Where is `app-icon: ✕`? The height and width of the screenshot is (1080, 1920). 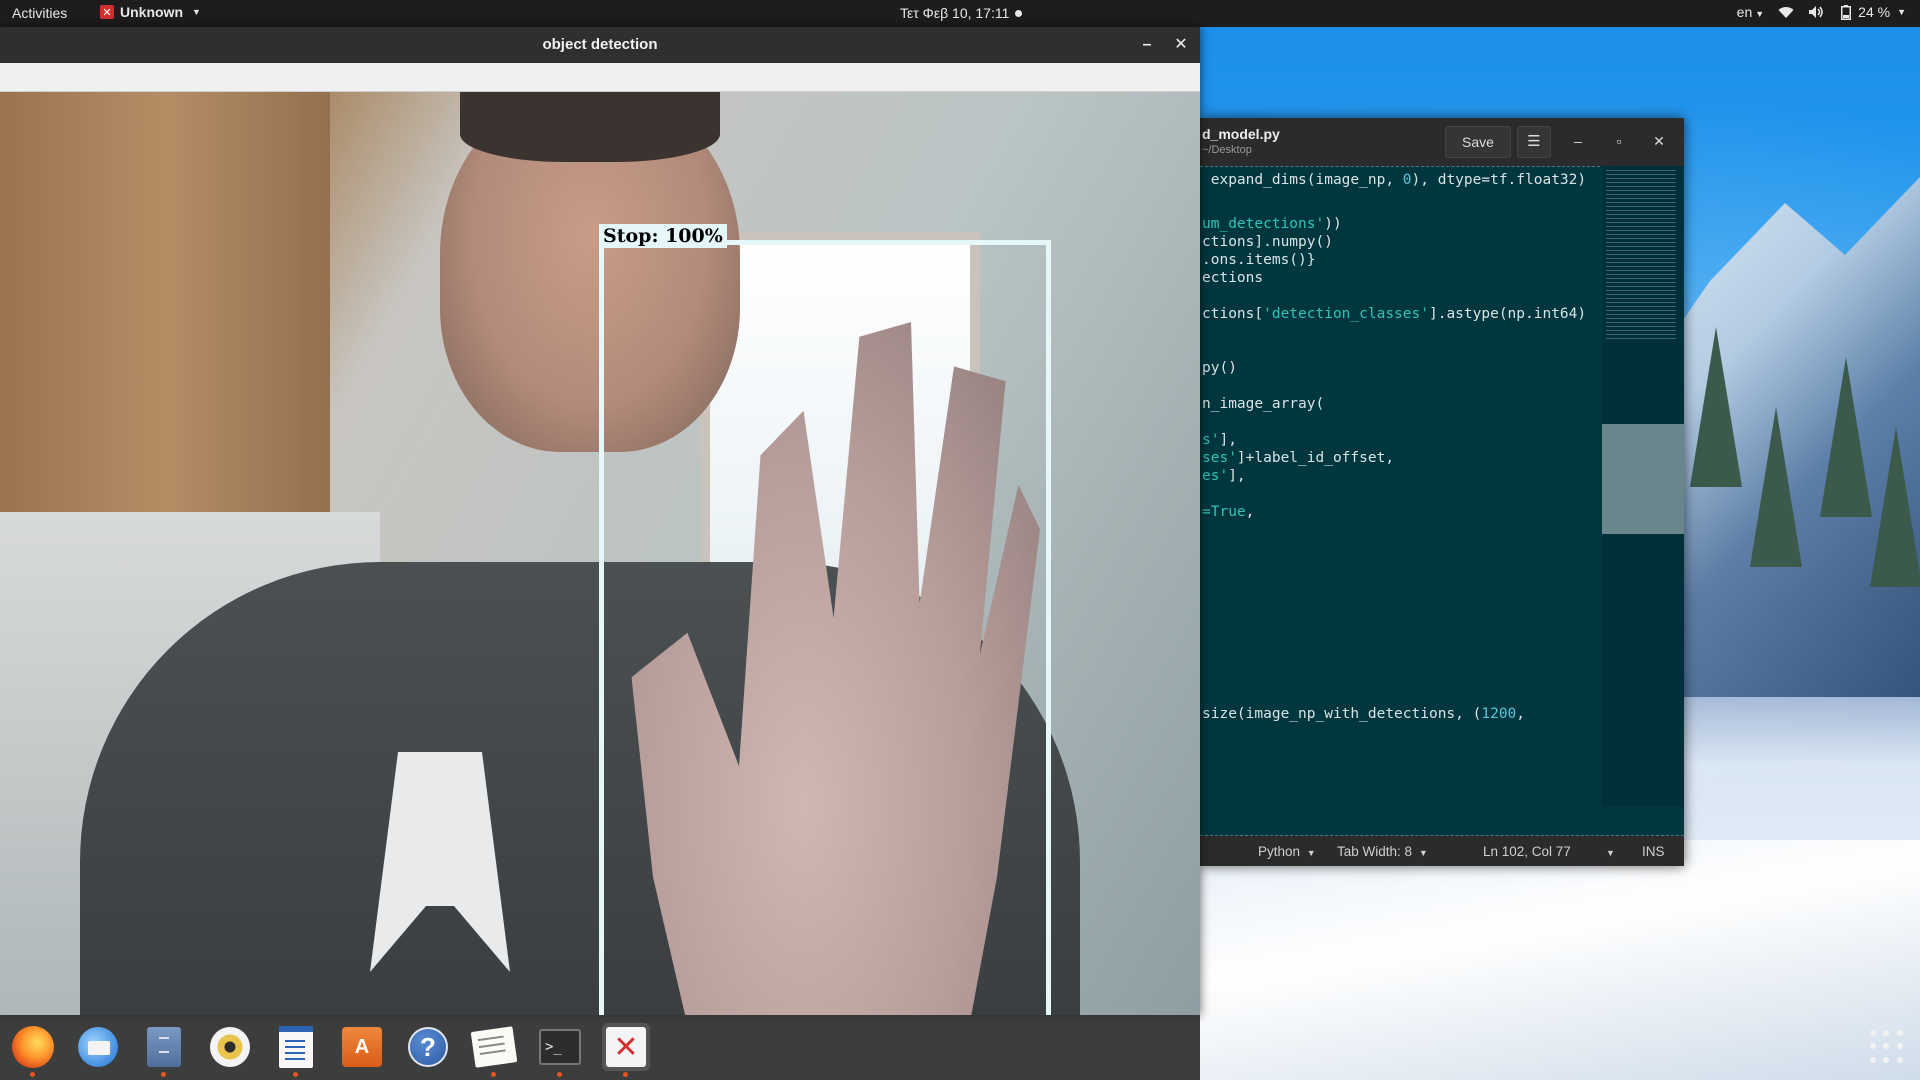 app-icon: ✕ is located at coordinates (626, 1047).